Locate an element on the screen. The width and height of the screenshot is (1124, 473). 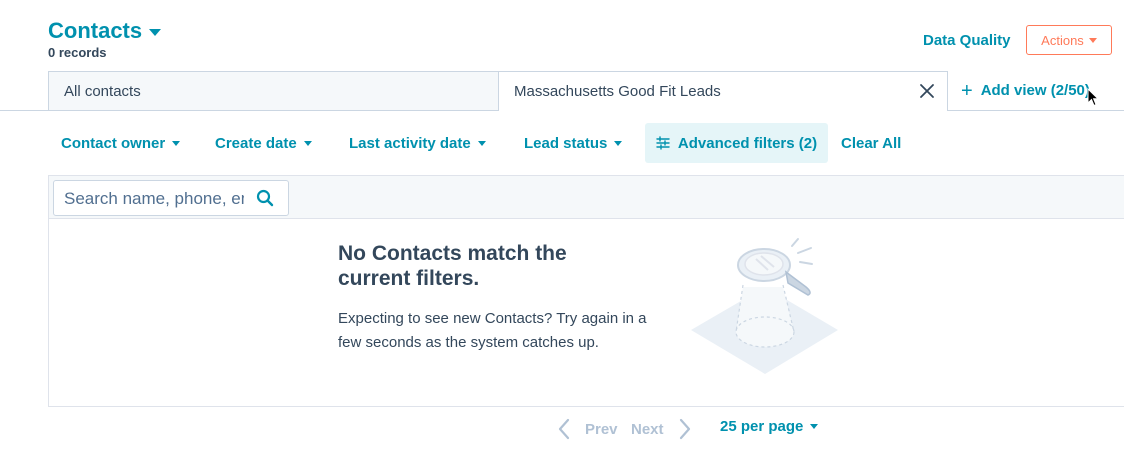
filter-create-date: Create date is located at coordinates (263, 143).